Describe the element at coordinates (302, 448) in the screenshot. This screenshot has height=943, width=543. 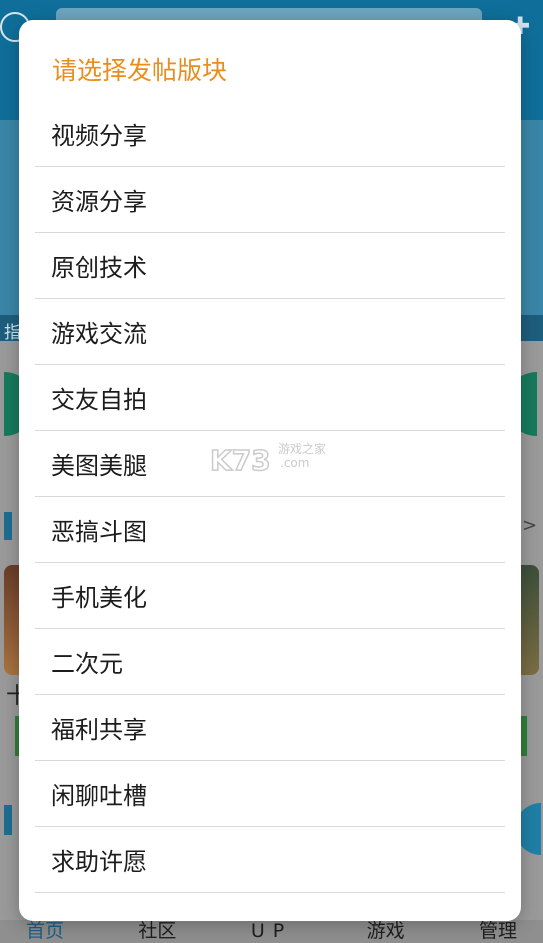
I see `watermark-tagline: 游戏之家` at that location.